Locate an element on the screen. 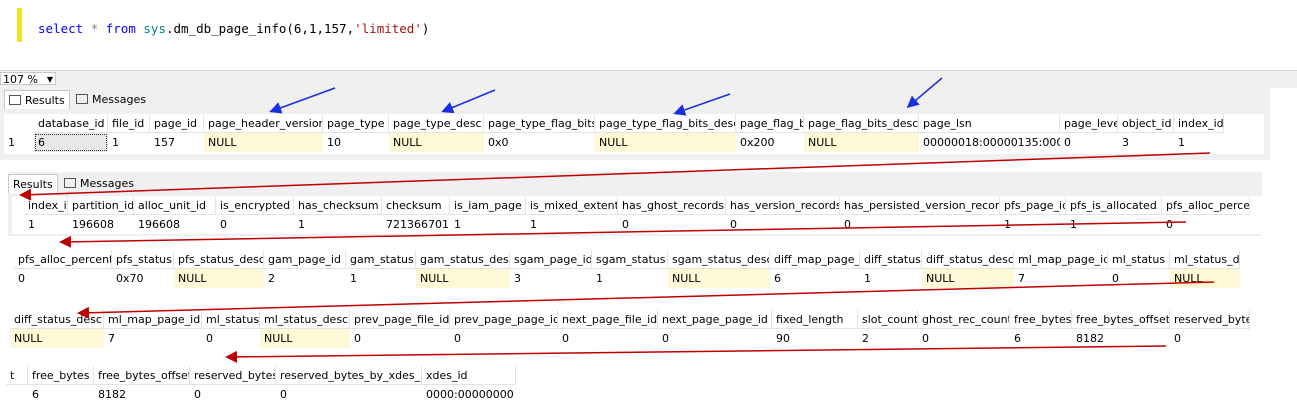 Image resolution: width=1297 pixels, height=409 pixels. column-header: page_id is located at coordinates (177, 123).